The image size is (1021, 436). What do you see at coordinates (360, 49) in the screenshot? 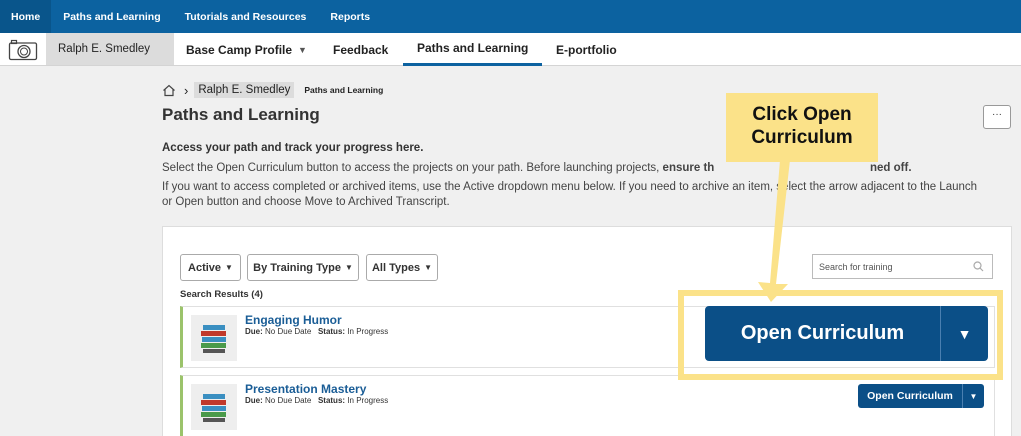
I see `tab-feedback: Feedback` at bounding box center [360, 49].